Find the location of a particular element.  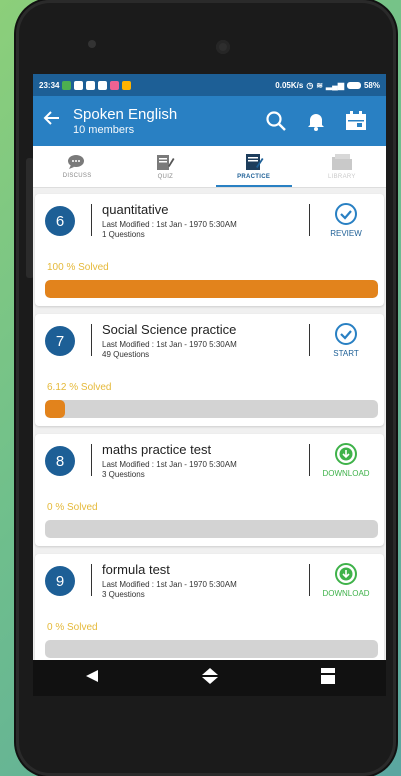

battery-icon is located at coordinates (353, 85).